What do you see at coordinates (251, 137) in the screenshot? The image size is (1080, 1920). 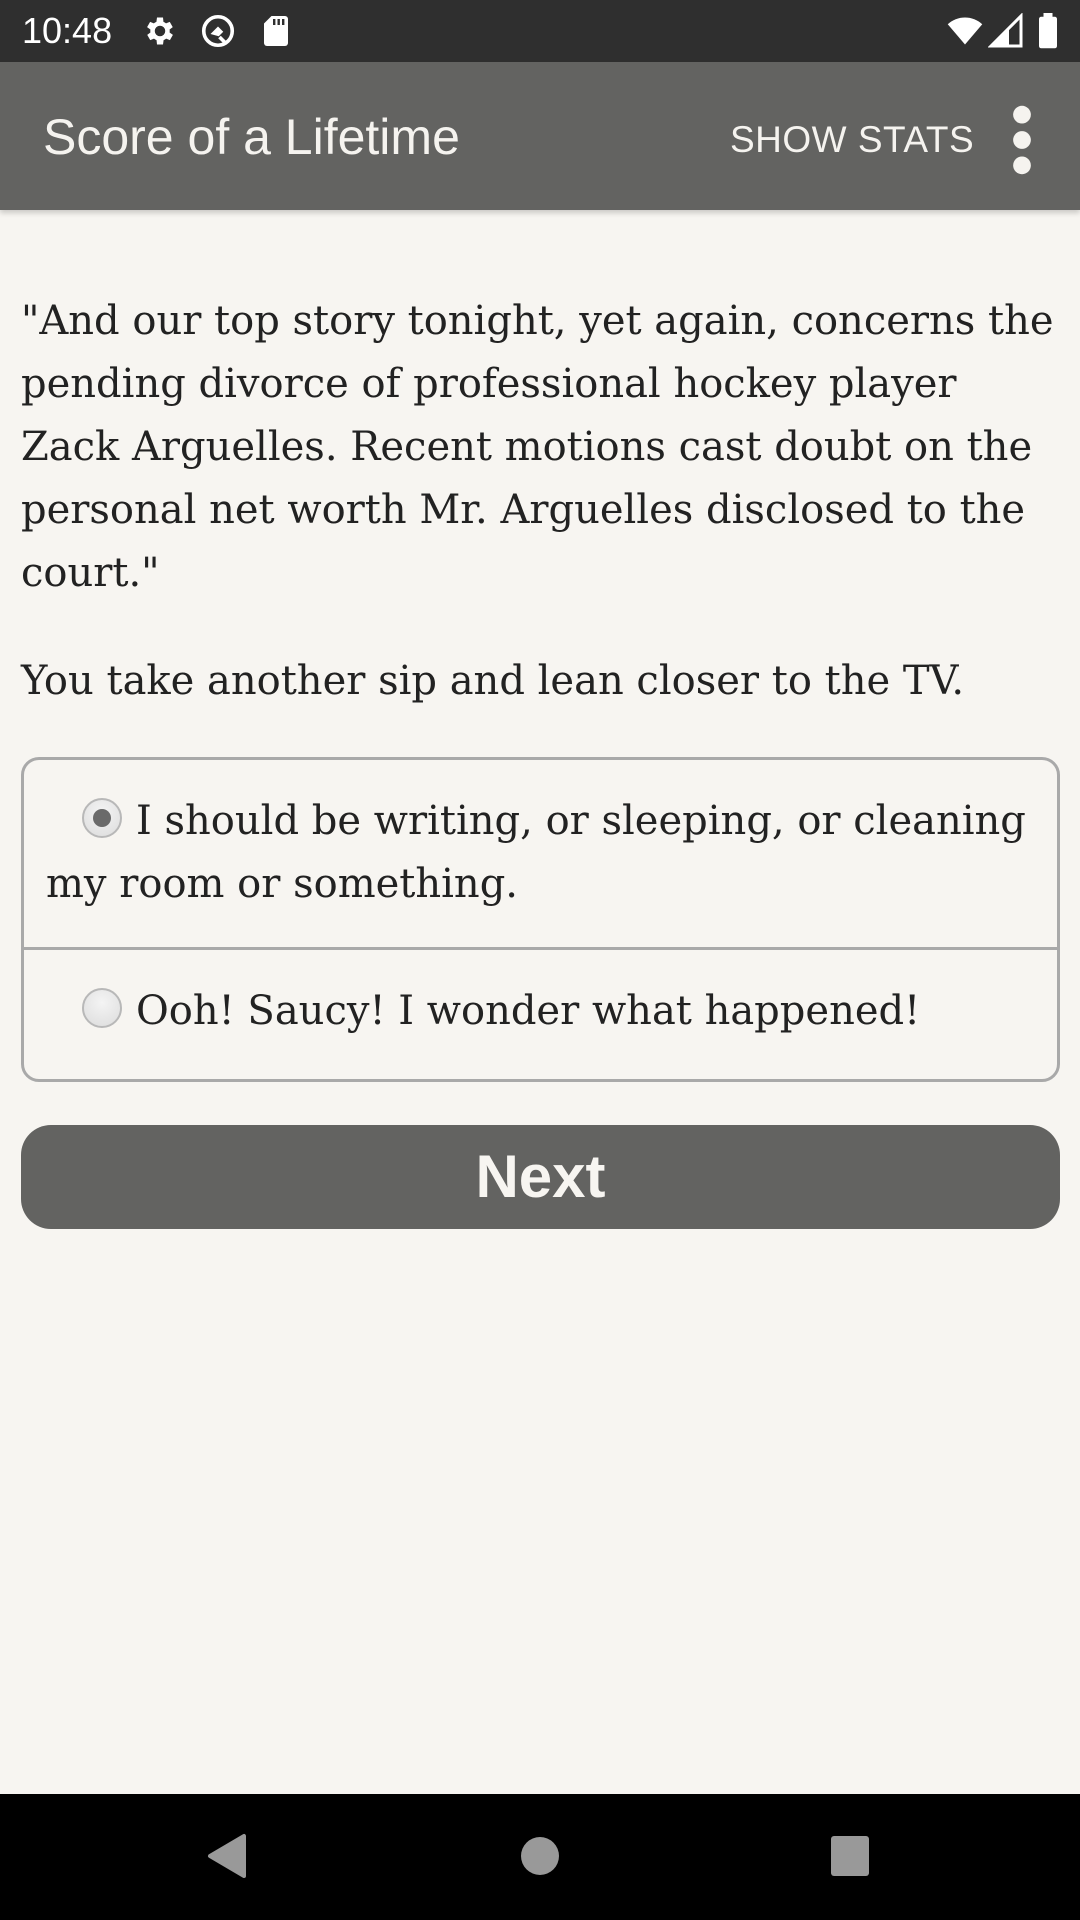 I see `app-title: Score of a Lifetime` at bounding box center [251, 137].